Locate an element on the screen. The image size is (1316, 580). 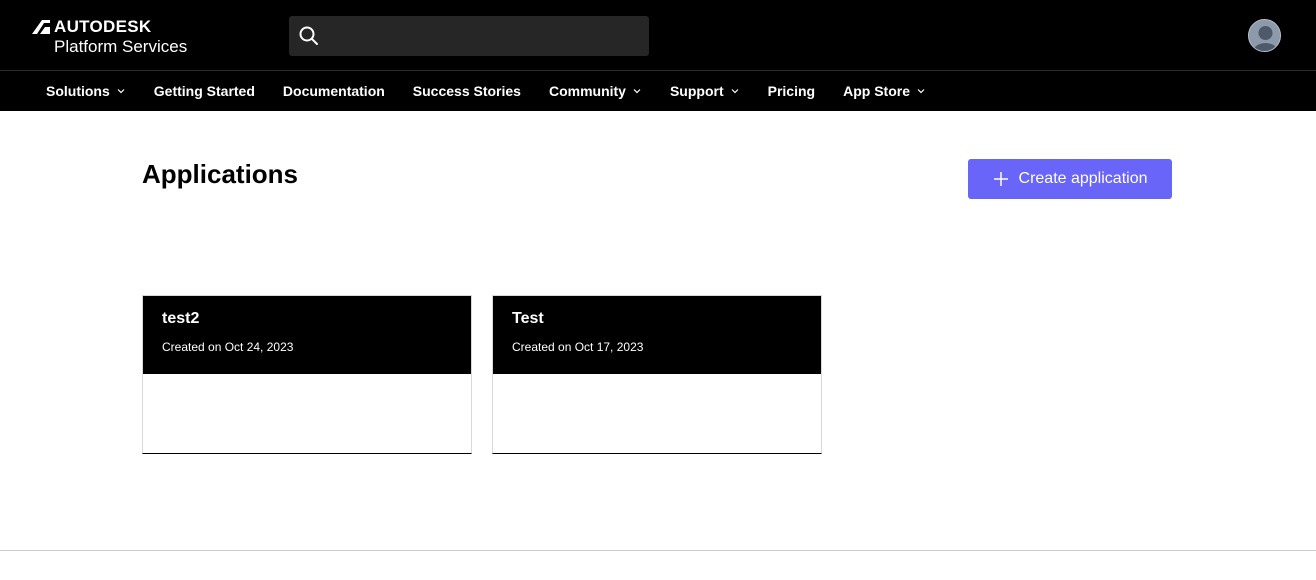
plus-icon is located at coordinates (1000, 179).